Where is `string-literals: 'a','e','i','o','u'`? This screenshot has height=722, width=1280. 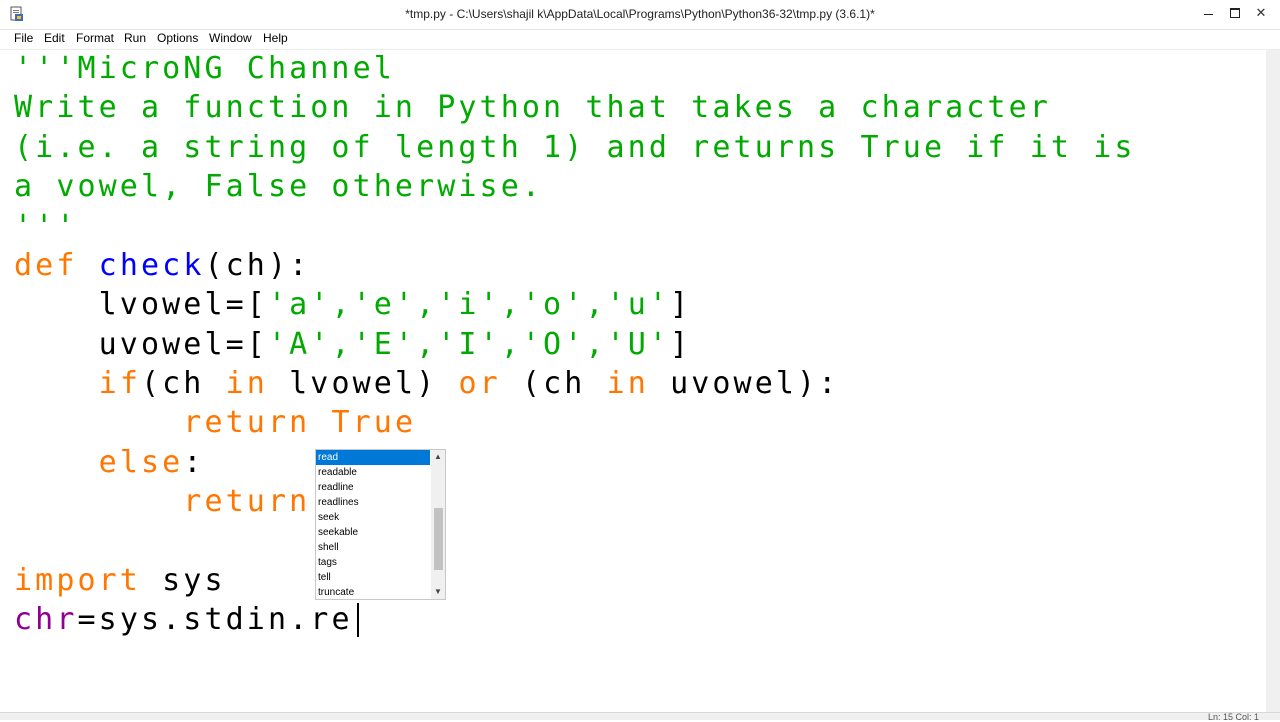
string-literals: 'a','e','i','o','u' is located at coordinates (469, 304).